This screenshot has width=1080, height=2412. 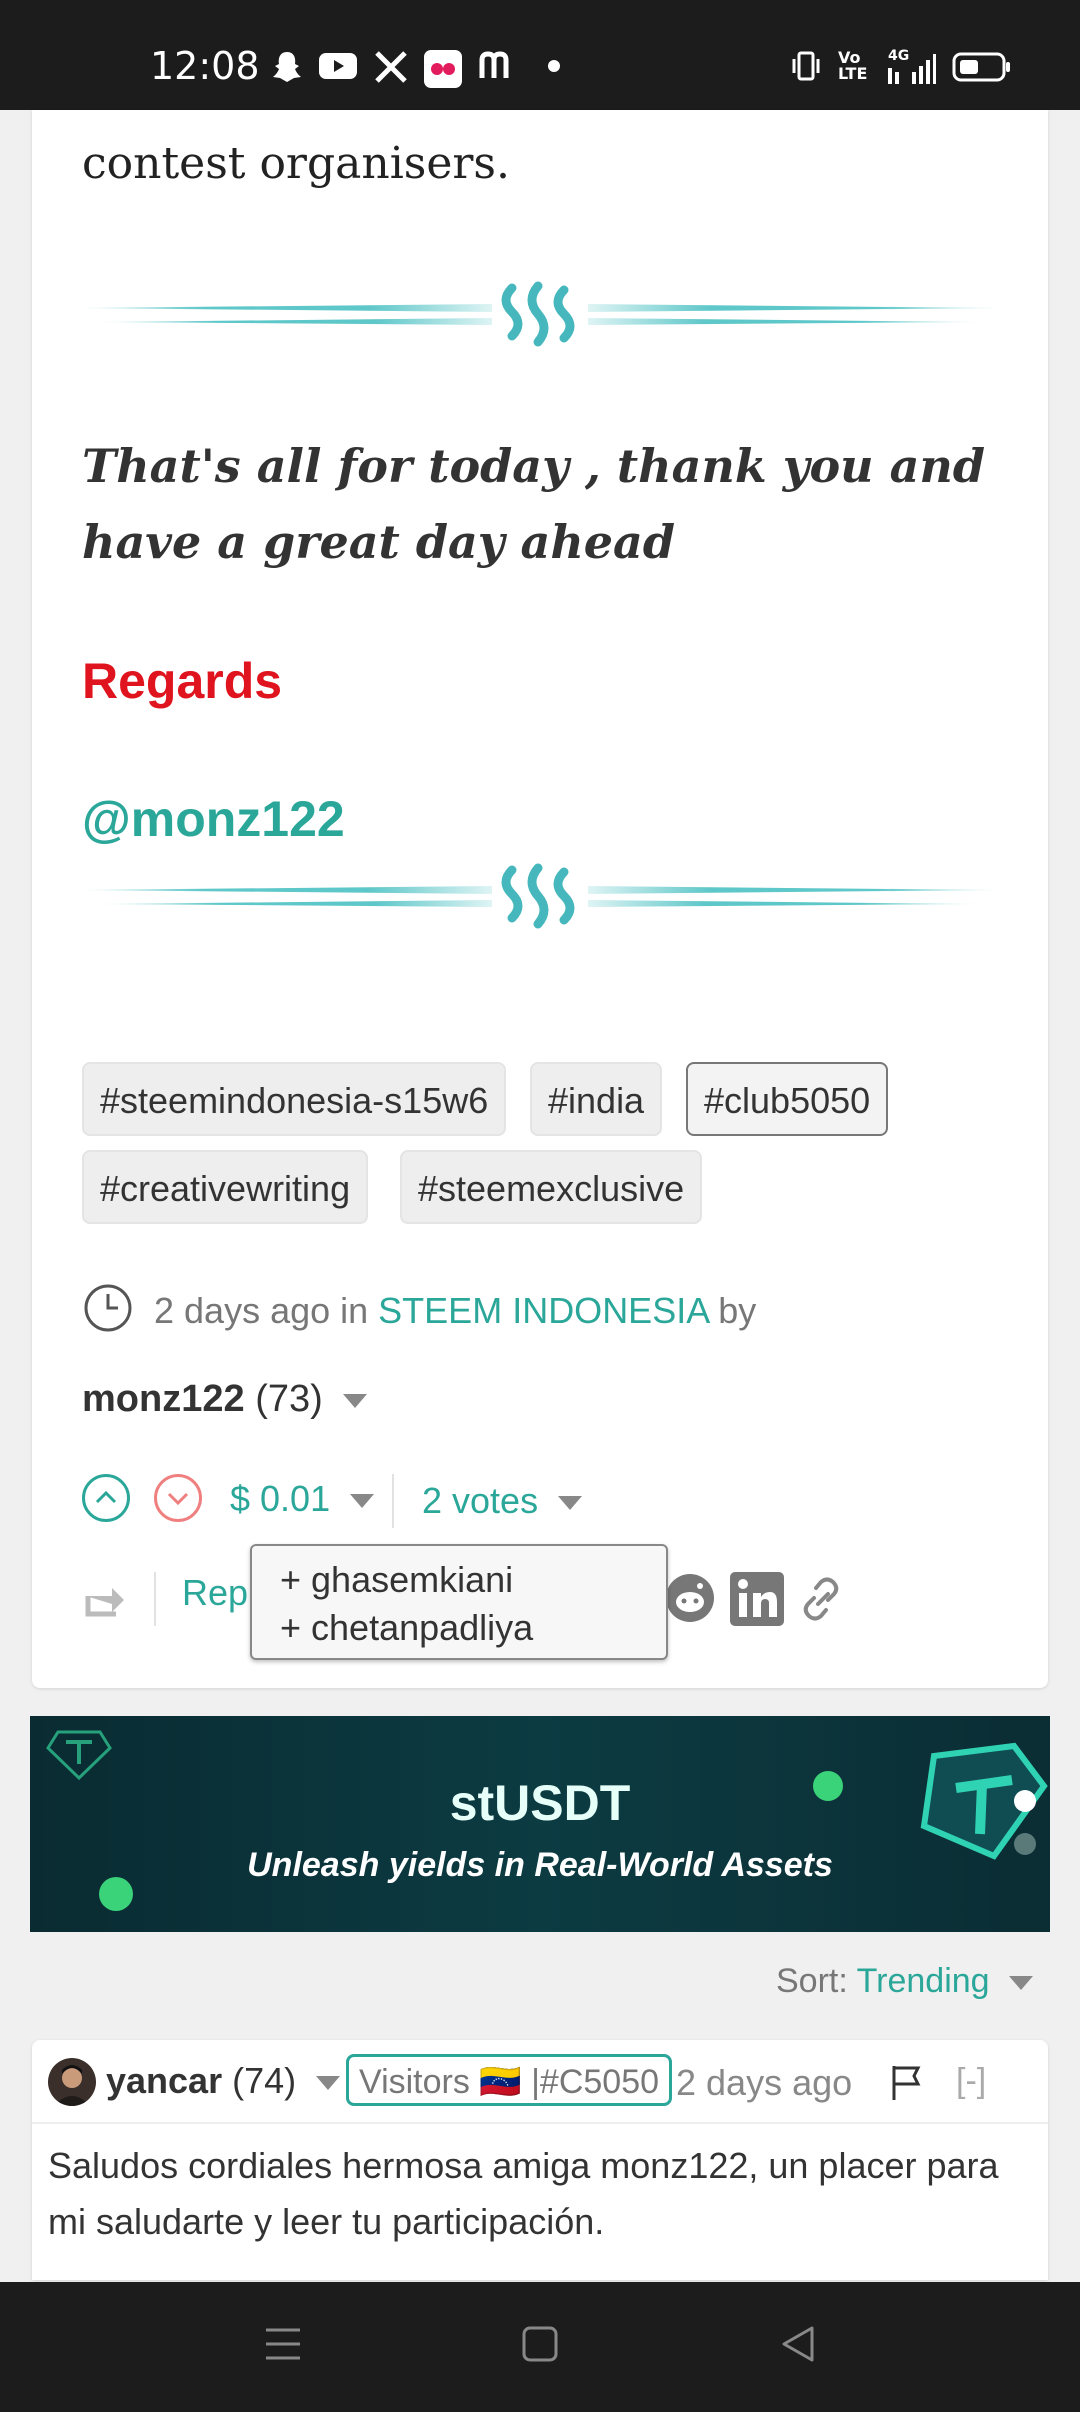 What do you see at coordinates (764, 2083) in the screenshot?
I see `comment-time: 2 days ago` at bounding box center [764, 2083].